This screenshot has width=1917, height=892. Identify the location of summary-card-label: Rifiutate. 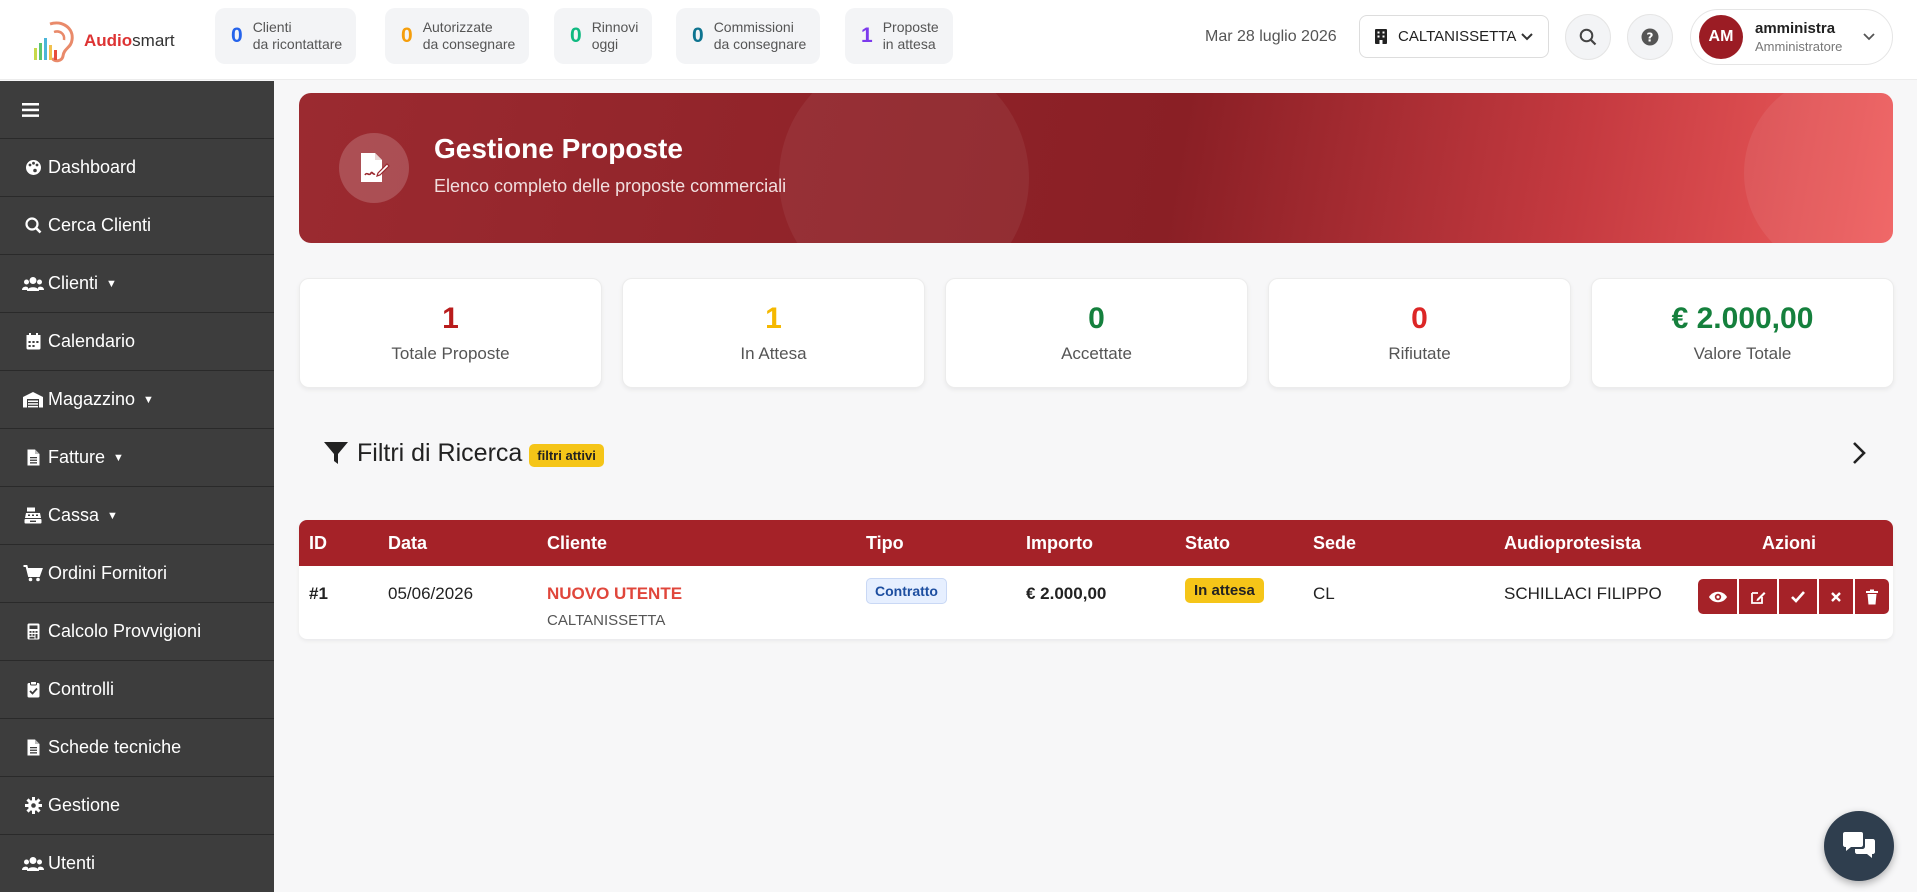
(1419, 353).